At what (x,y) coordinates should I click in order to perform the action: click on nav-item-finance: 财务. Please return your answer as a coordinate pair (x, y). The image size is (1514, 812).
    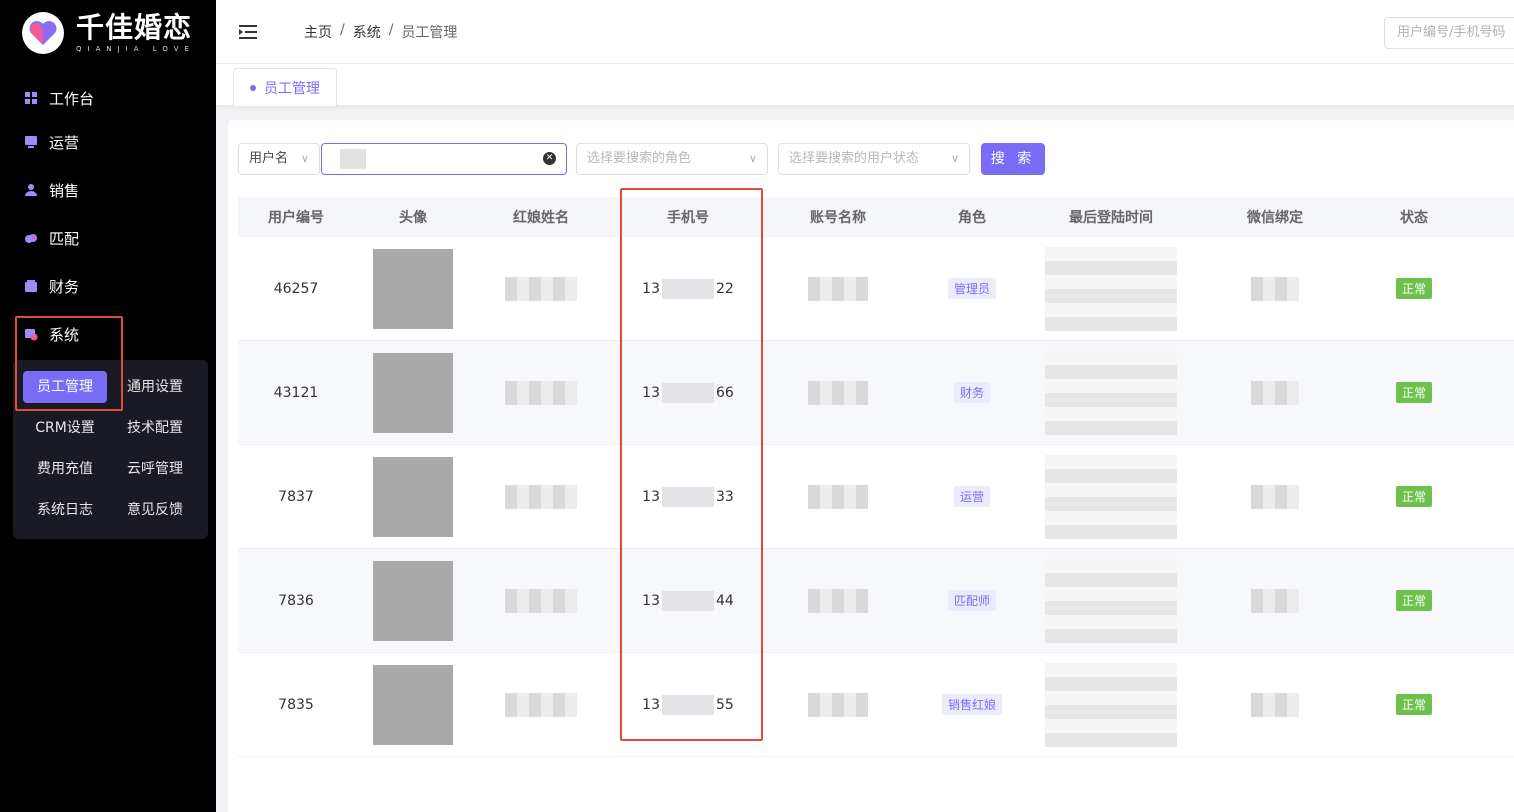
    Looking at the image, I should click on (51, 286).